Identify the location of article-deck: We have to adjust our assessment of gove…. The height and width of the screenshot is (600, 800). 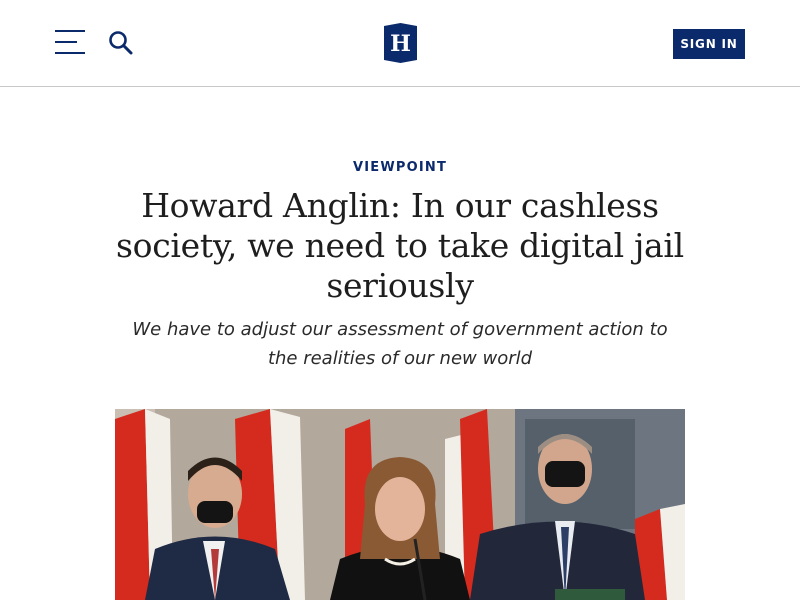
(400, 344).